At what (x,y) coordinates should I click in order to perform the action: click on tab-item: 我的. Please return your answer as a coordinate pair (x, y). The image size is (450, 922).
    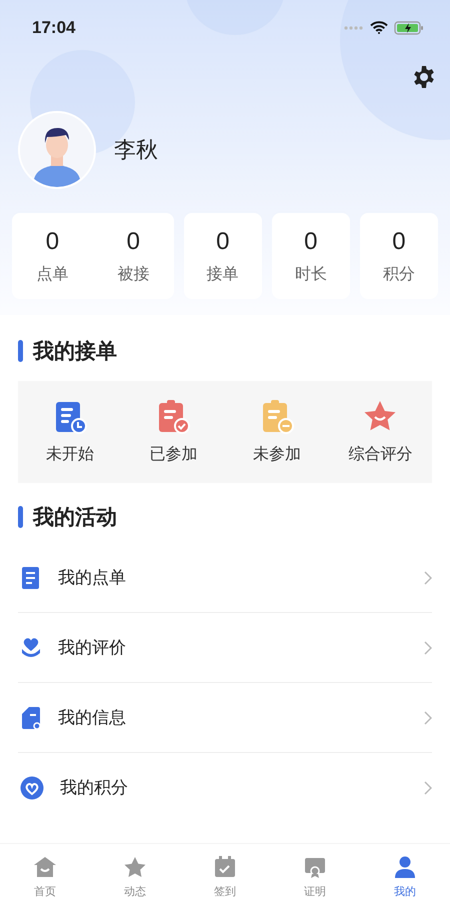
    Looking at the image, I should click on (405, 877).